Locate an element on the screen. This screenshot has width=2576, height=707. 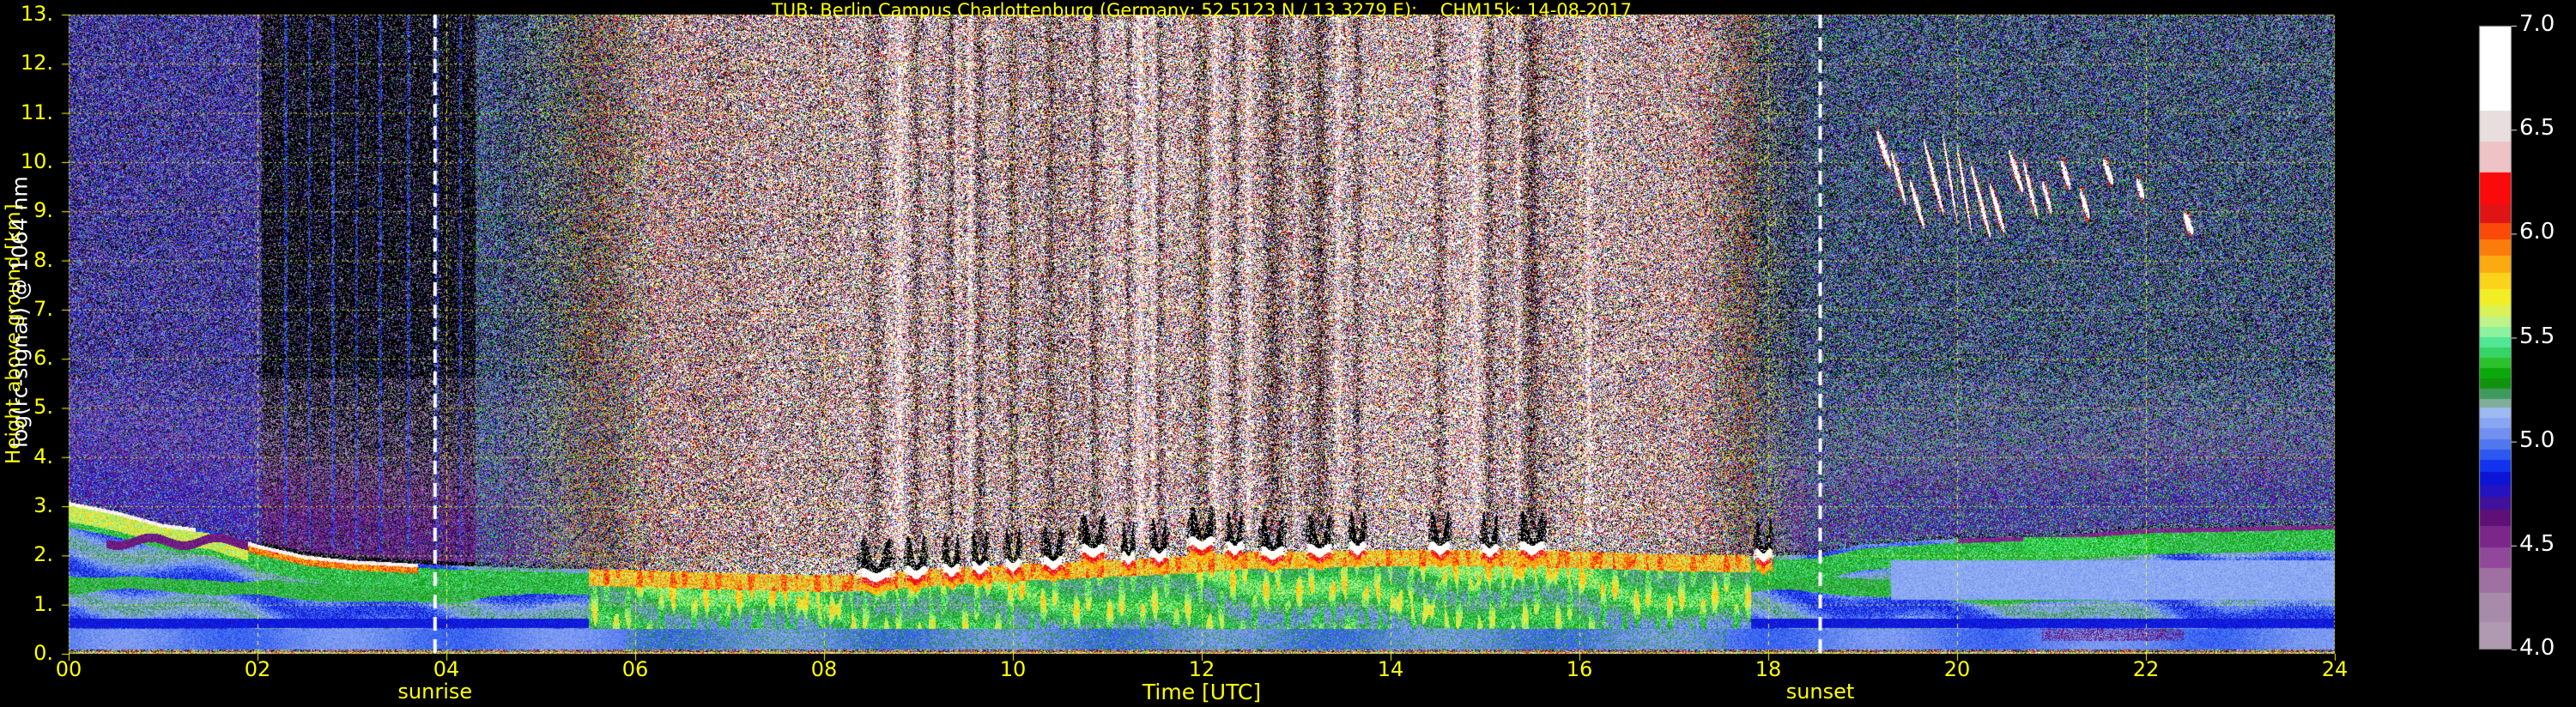
colorbar-tick-label: 6.0 is located at coordinates (2537, 232).